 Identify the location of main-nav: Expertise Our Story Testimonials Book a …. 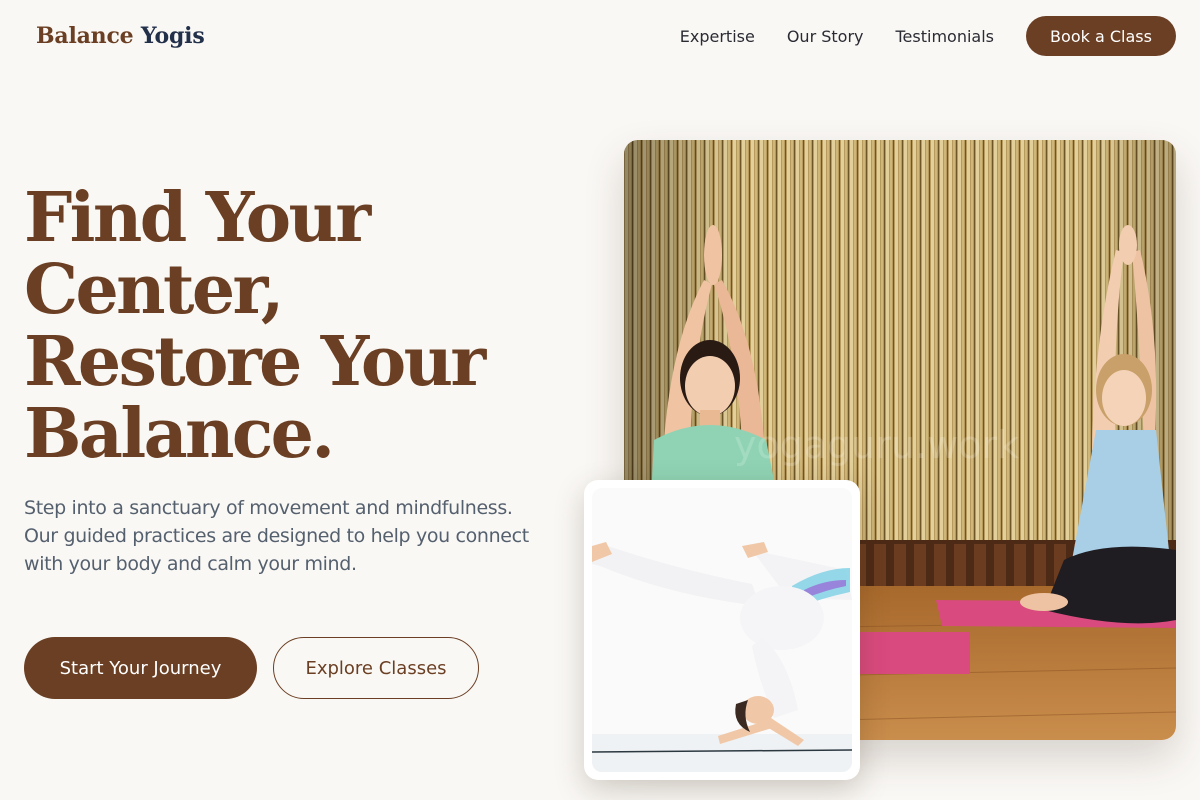
(928, 36).